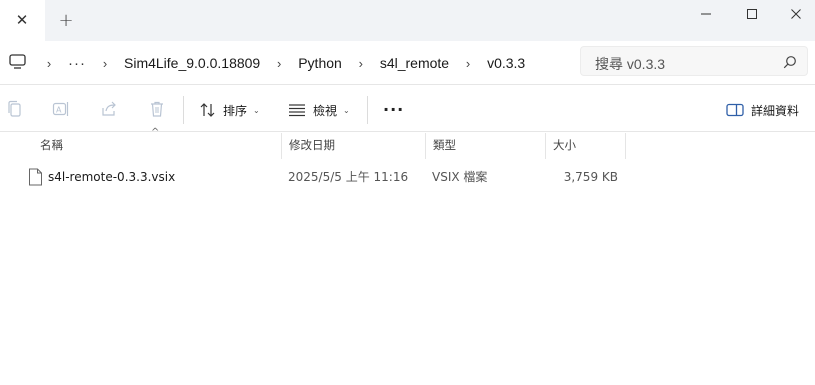  Describe the element at coordinates (207, 110) in the screenshot. I see `sort-icon` at that location.